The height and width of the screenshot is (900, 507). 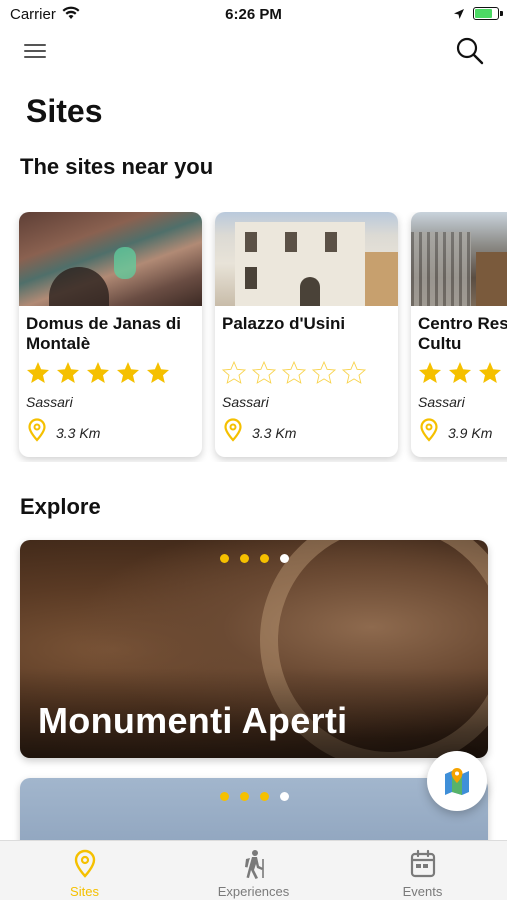 I want to click on map-icon, so click(x=457, y=781).